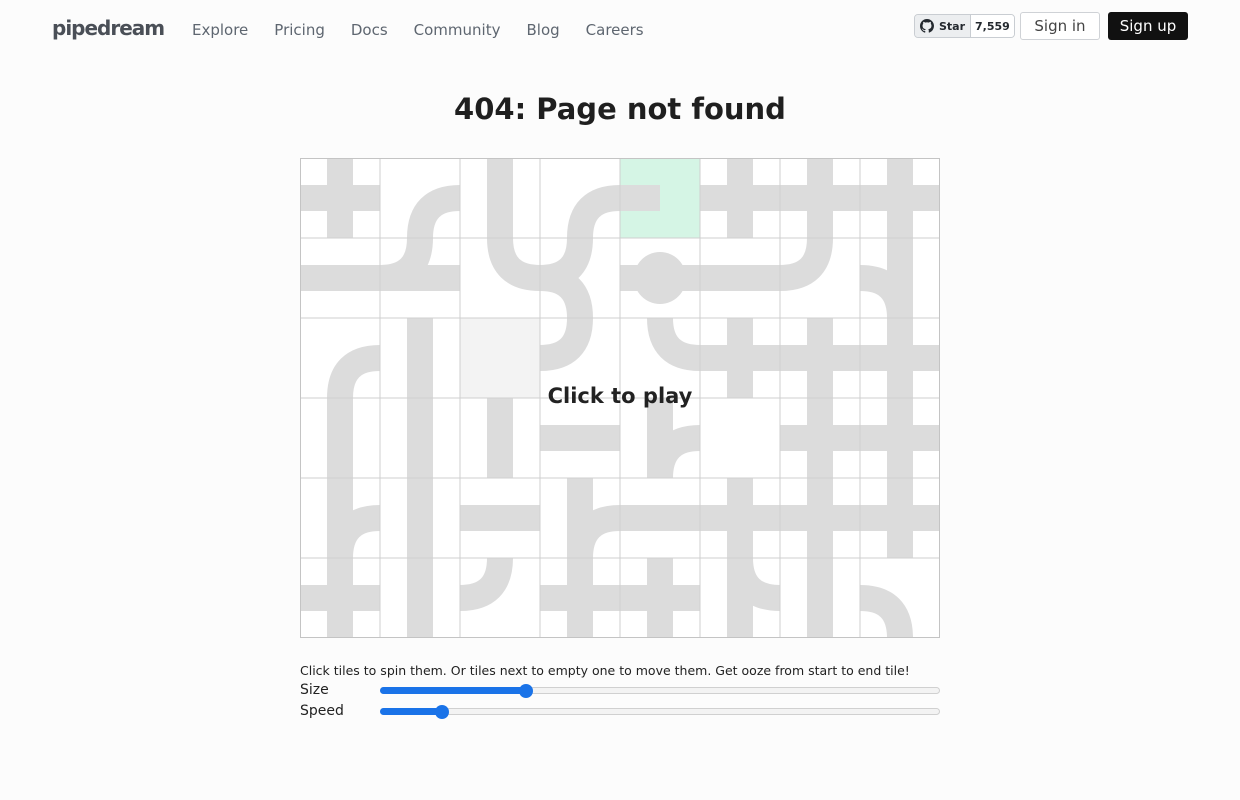 This screenshot has height=800, width=1240. I want to click on size-label: Size, so click(314, 690).